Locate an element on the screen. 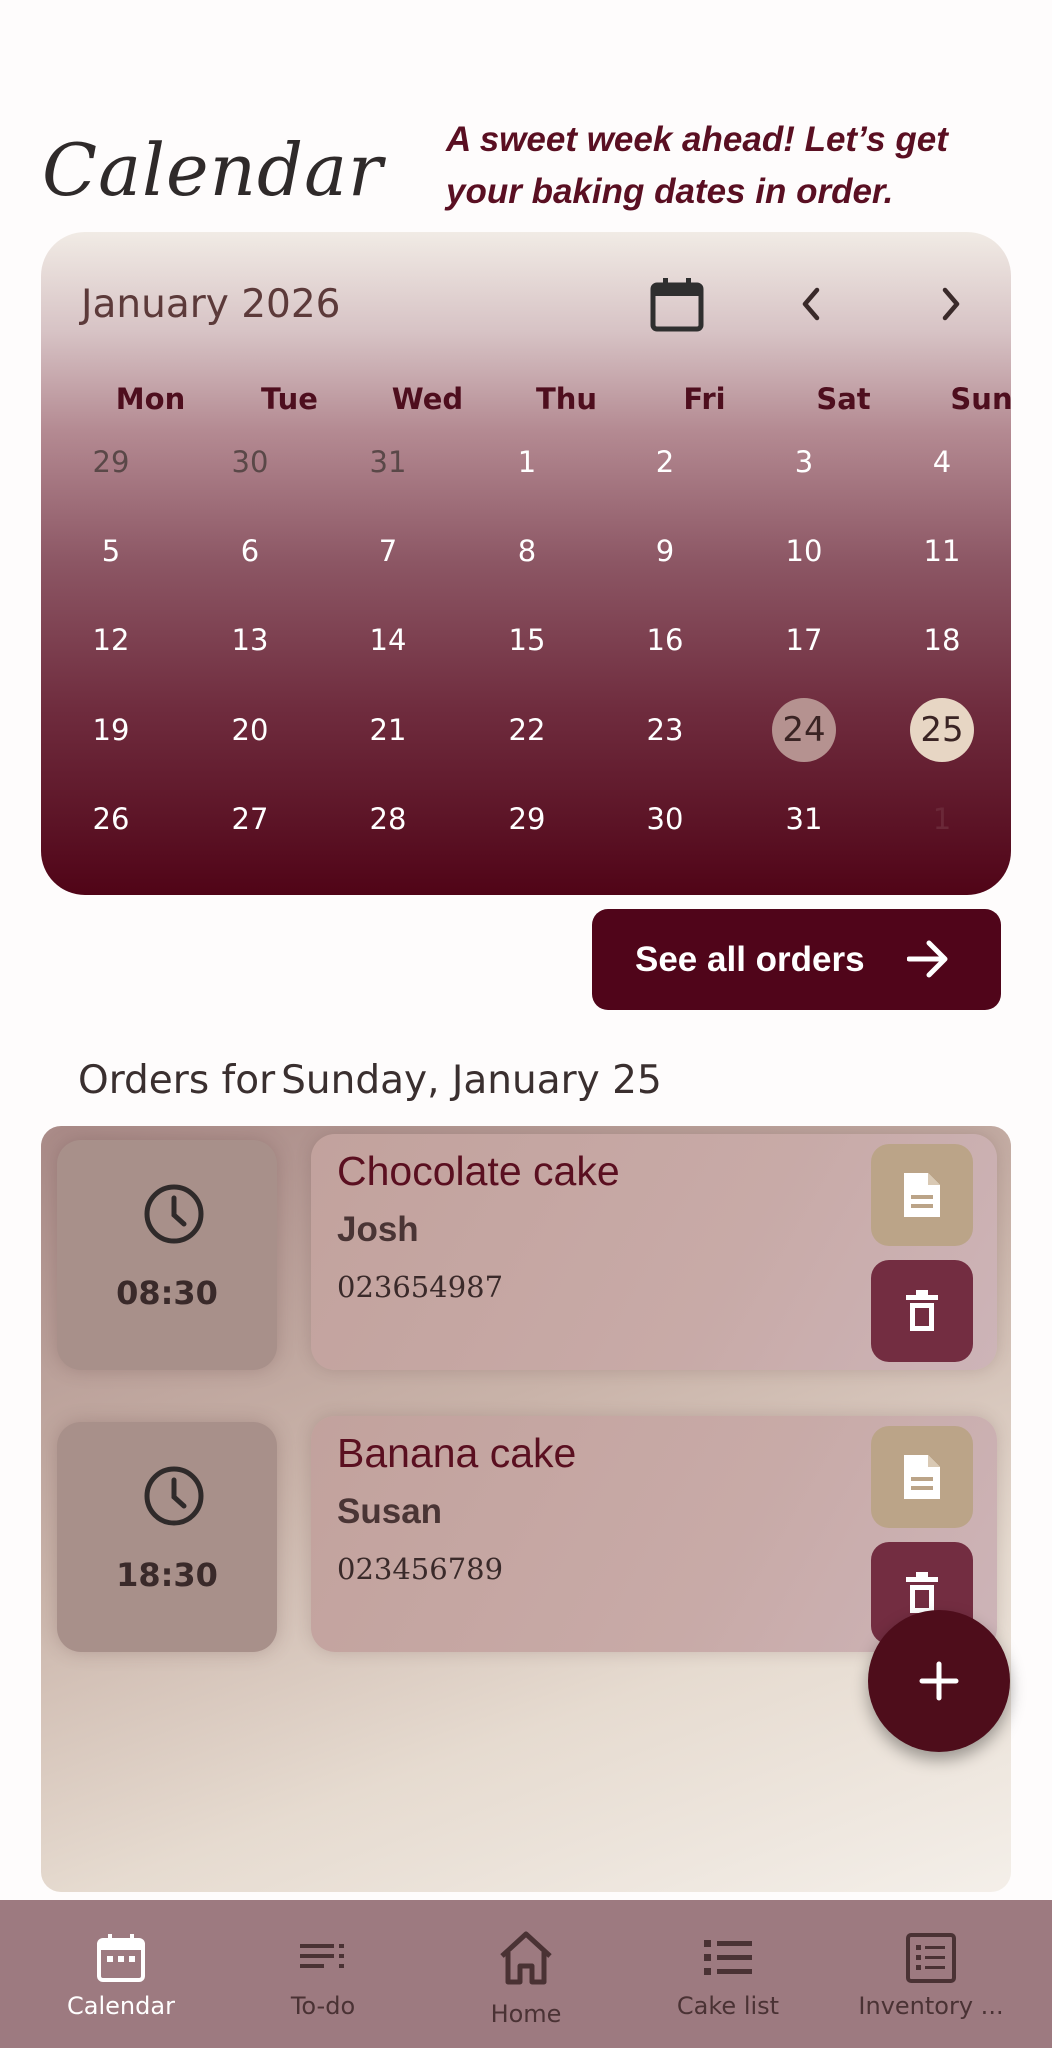 Image resolution: width=1052 pixels, height=2048 pixels. todo-list-icon is located at coordinates (322, 1956).